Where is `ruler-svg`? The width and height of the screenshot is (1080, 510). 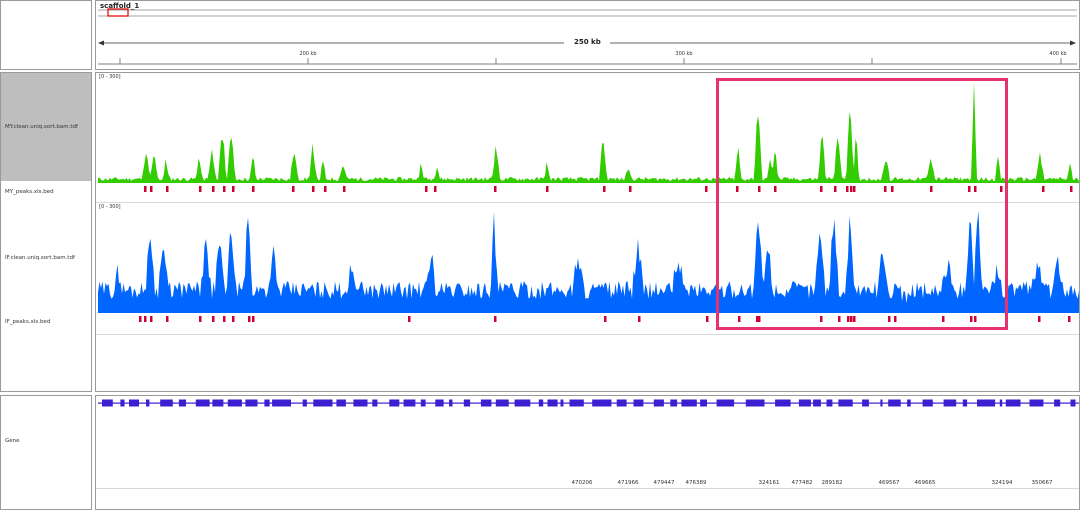
ruler-svg is located at coordinates (587, 36).